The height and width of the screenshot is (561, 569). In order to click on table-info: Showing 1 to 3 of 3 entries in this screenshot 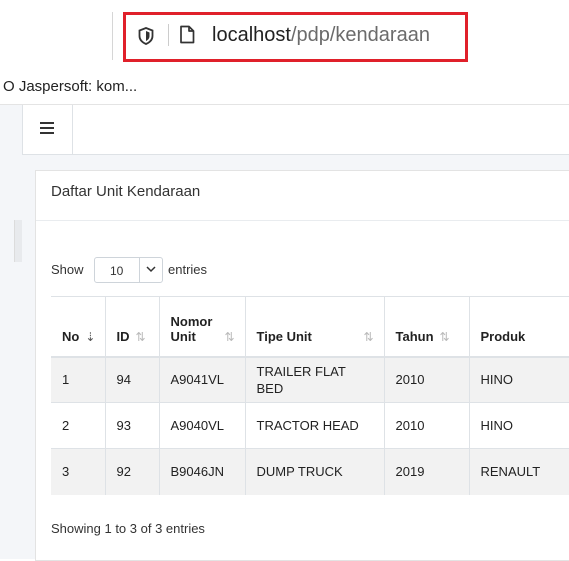, I will do `click(128, 528)`.